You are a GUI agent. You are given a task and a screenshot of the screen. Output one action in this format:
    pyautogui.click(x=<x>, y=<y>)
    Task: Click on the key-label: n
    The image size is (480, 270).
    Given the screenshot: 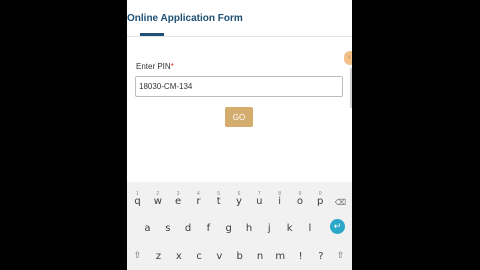 What is the action you would take?
    pyautogui.click(x=260, y=256)
    